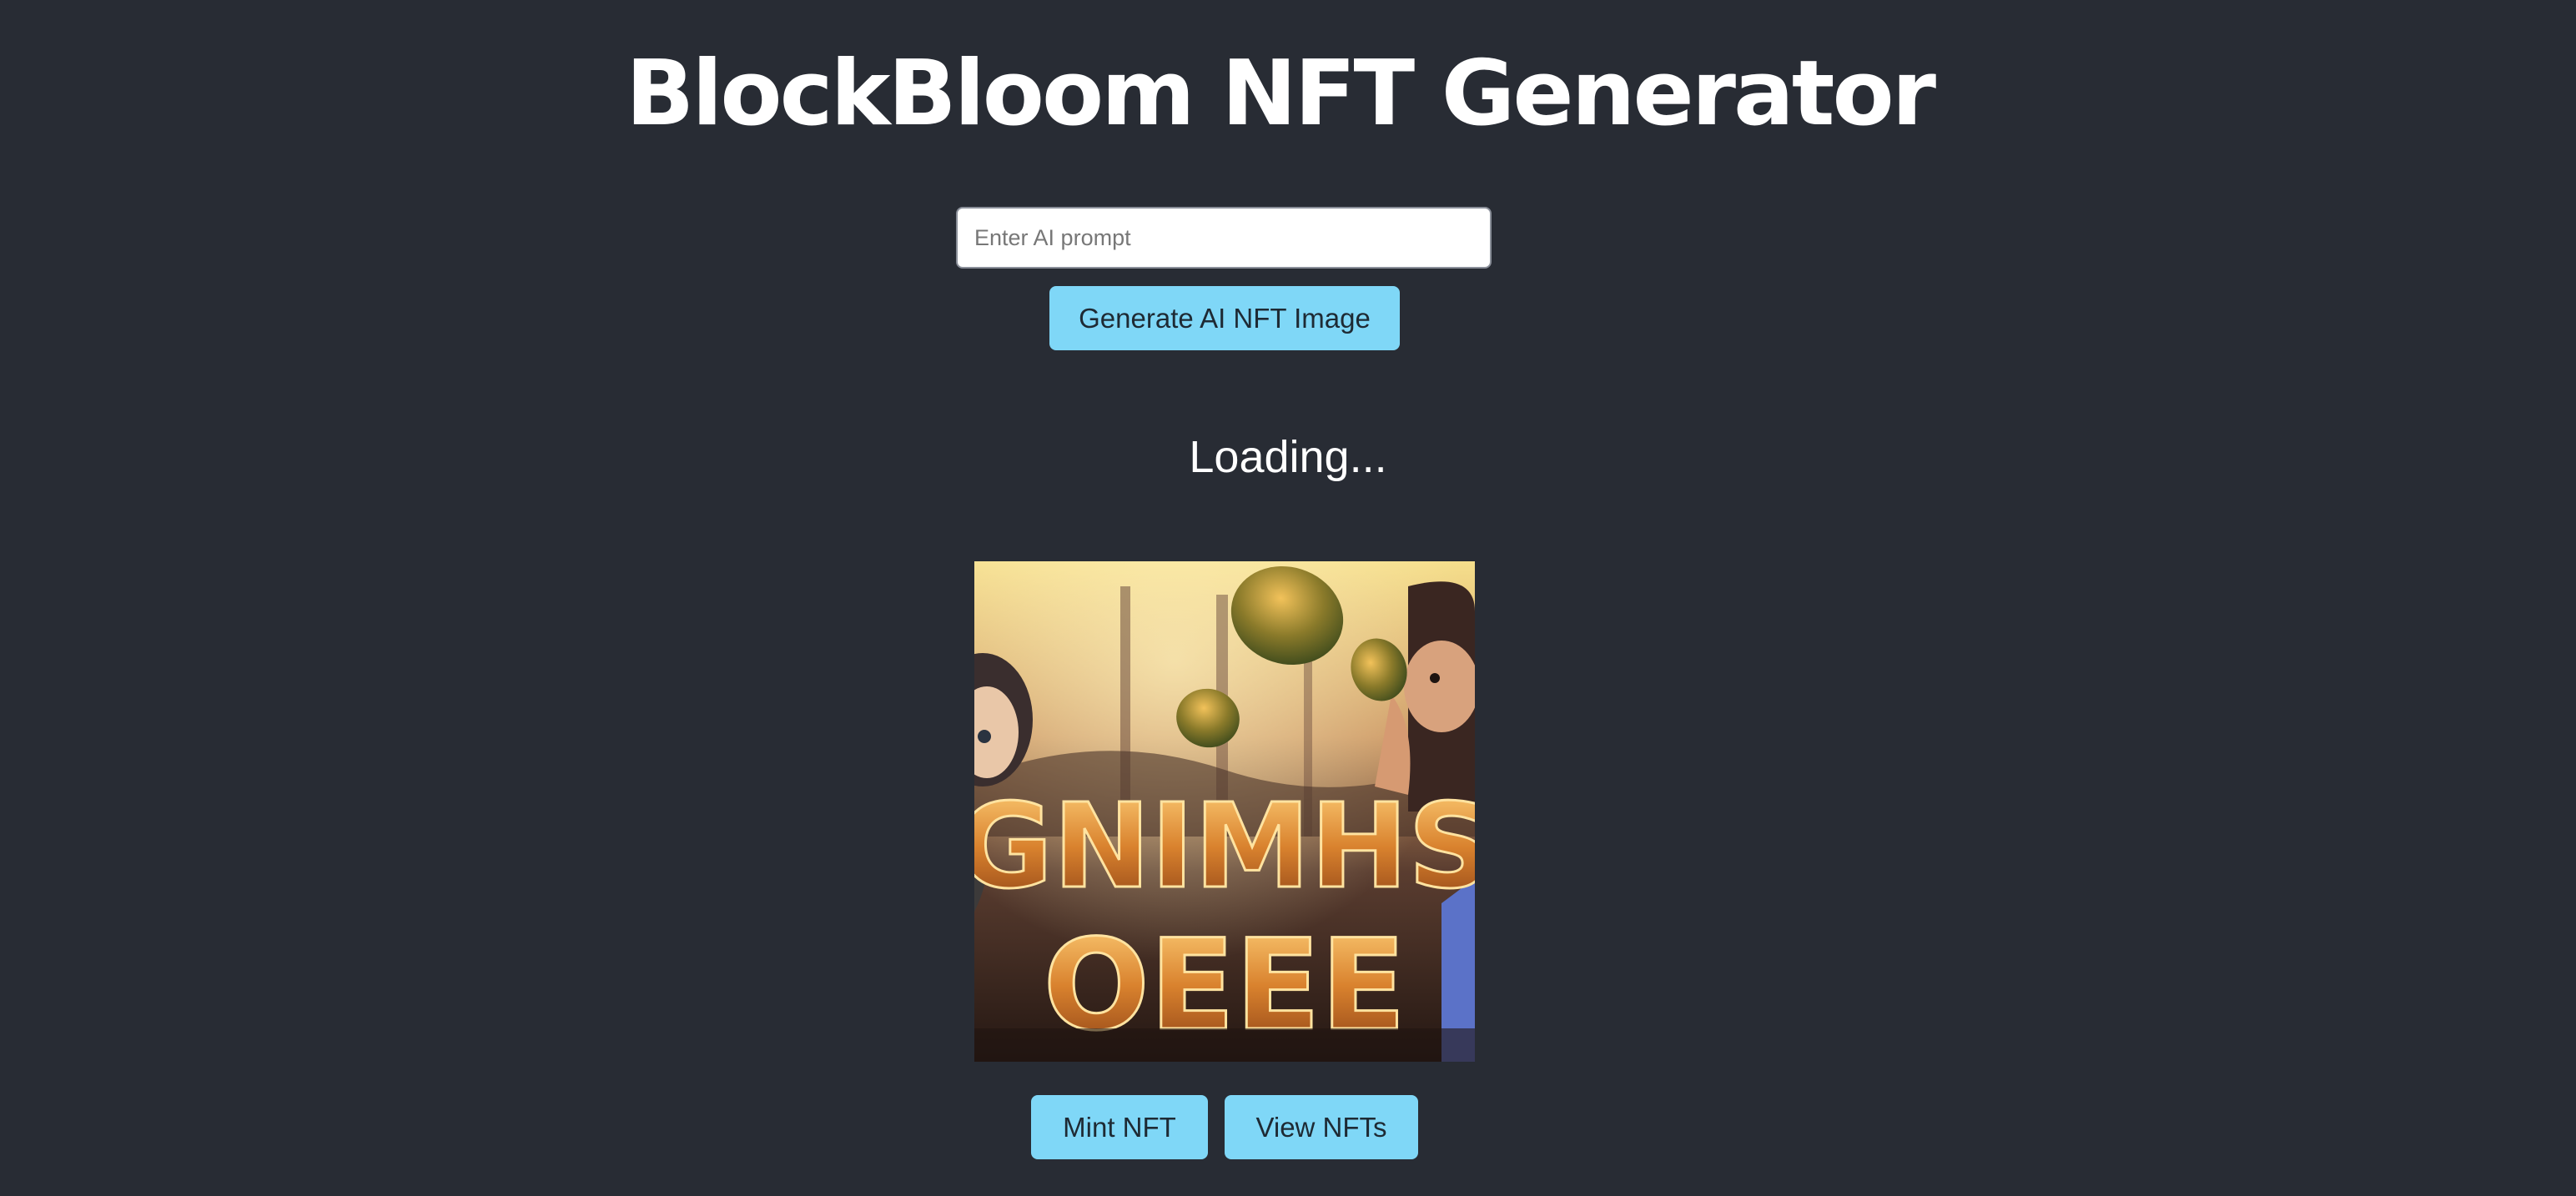 The image size is (2576, 1196). I want to click on nft-artwork: GNIMHS OEEE, so click(1224, 811).